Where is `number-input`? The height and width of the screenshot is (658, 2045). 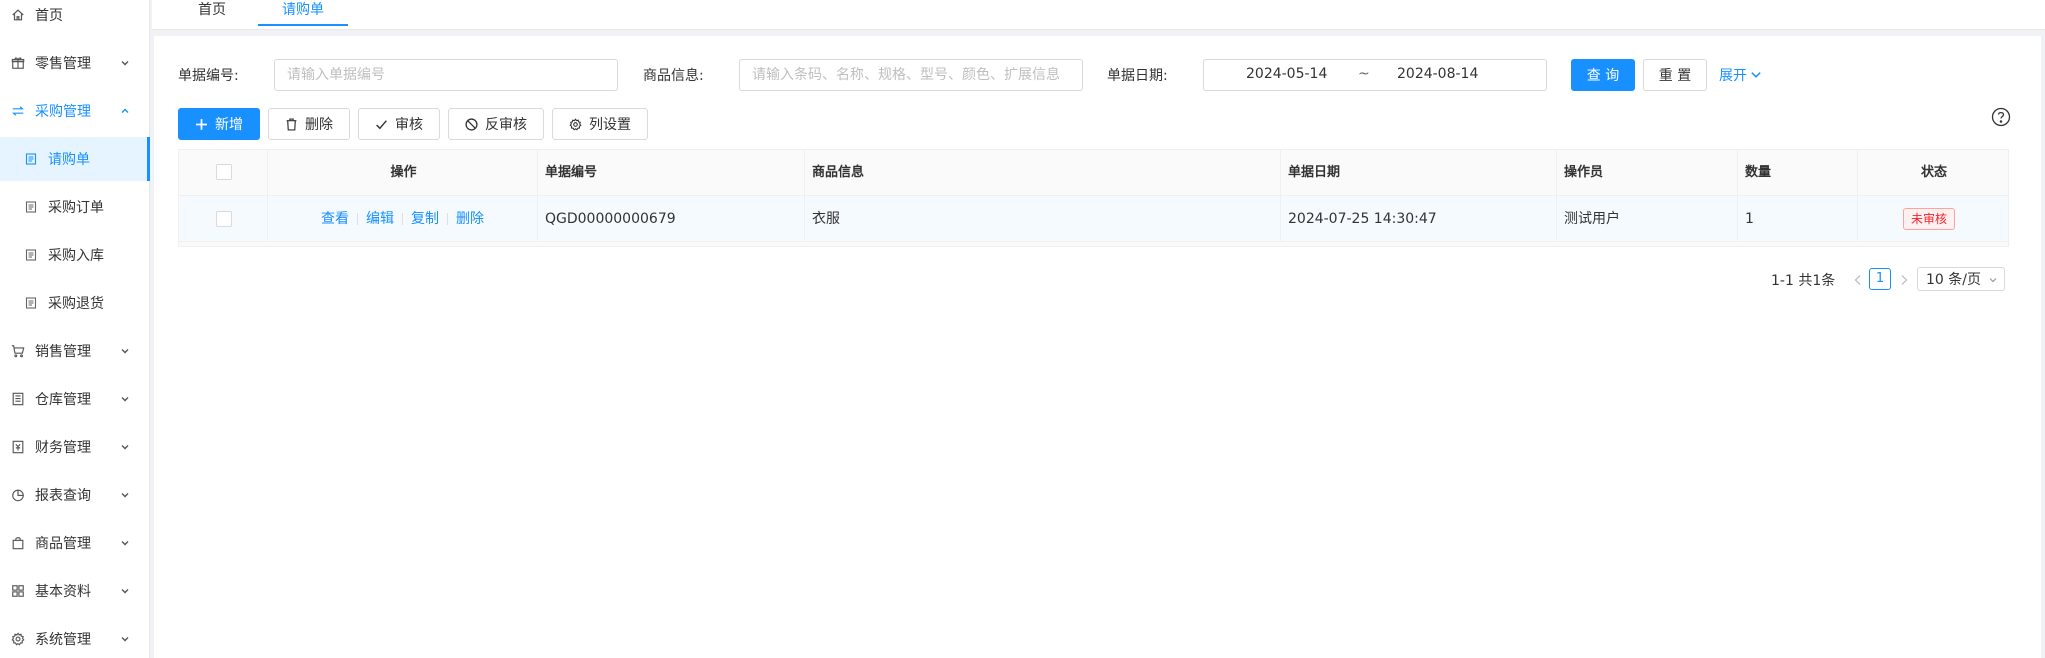 number-input is located at coordinates (446, 75).